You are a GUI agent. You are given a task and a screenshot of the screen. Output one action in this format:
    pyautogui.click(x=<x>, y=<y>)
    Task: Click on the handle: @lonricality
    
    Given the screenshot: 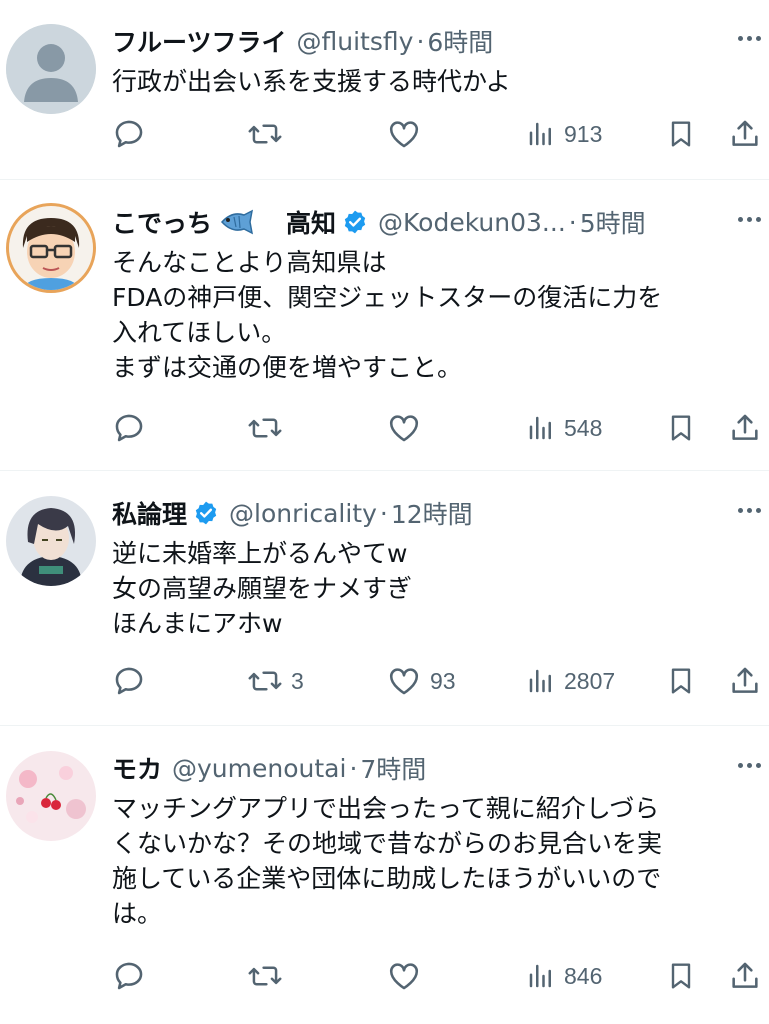 What is the action you would take?
    pyautogui.click(x=303, y=513)
    